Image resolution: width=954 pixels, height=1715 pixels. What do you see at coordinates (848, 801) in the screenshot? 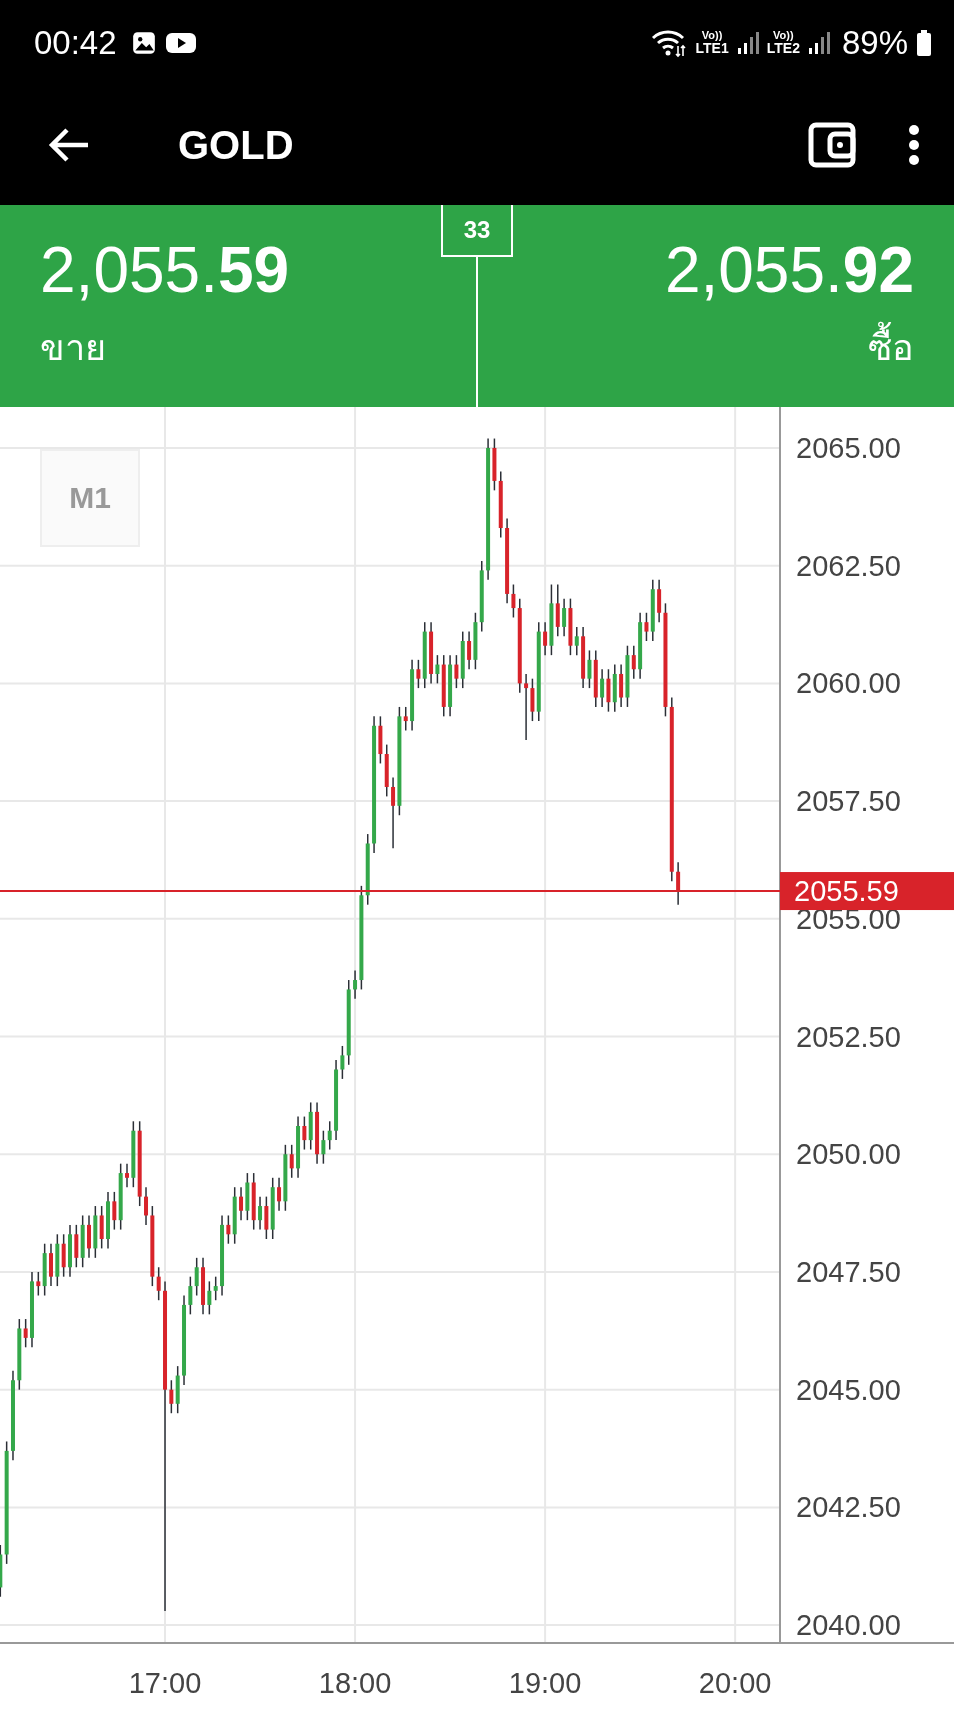
I see `price-axis-label: 2057.50` at bounding box center [848, 801].